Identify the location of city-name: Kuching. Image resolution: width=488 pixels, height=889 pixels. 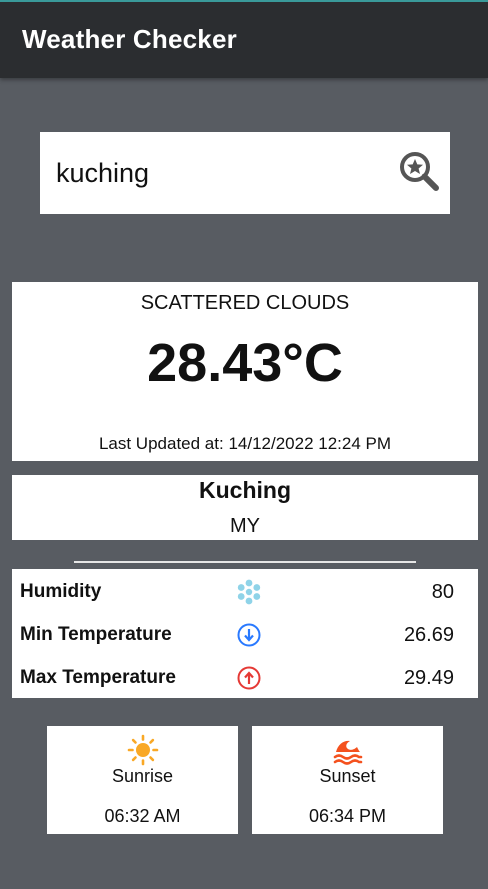
(245, 490).